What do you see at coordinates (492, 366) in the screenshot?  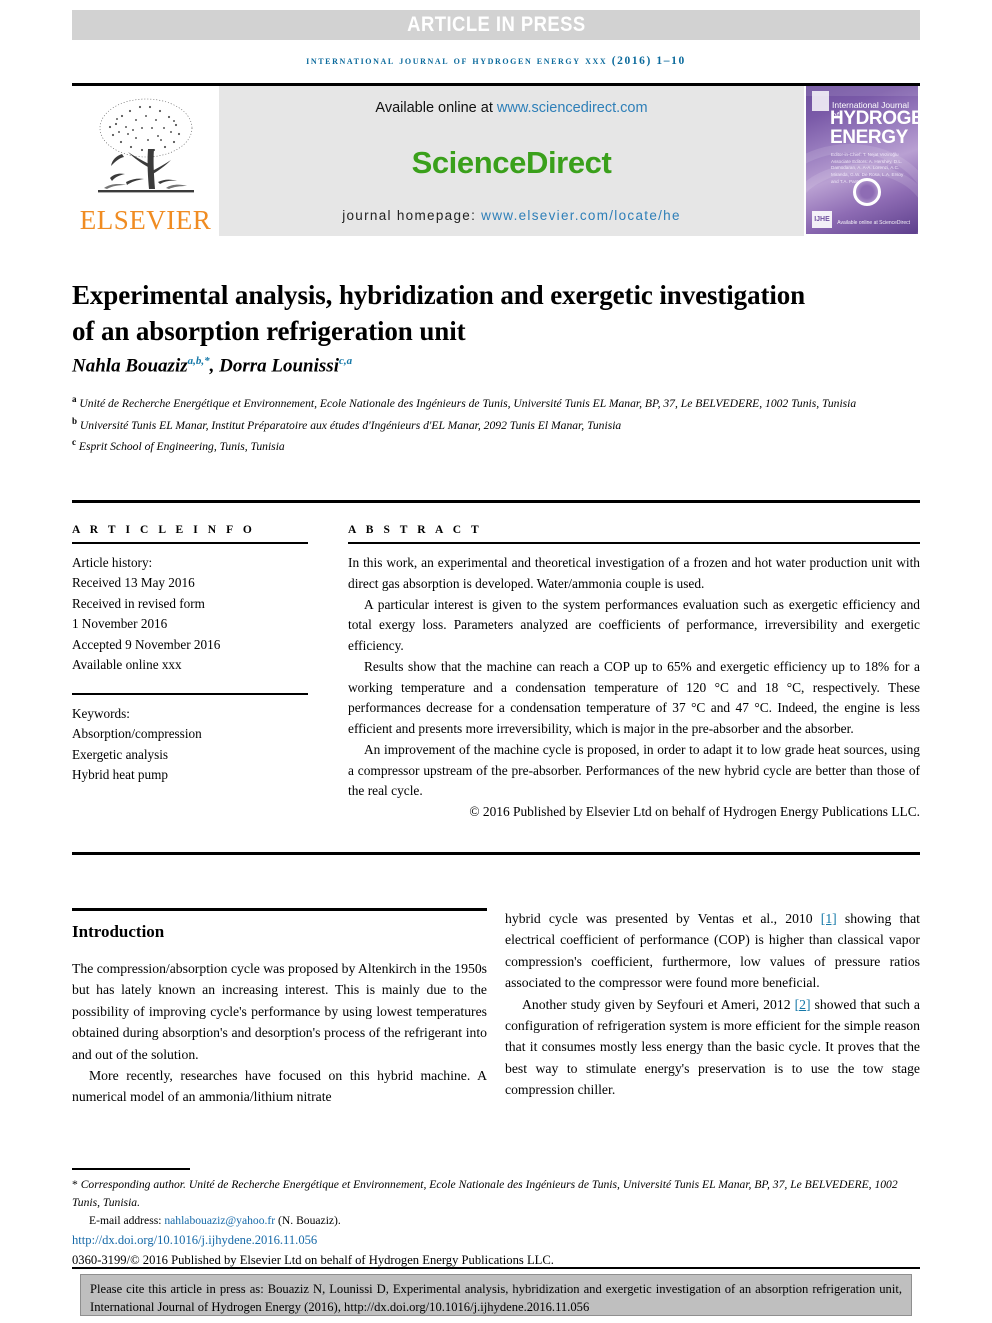 I see `author-list: Nahla Bouaziza,b,*, Dorra Lounissic,a` at bounding box center [492, 366].